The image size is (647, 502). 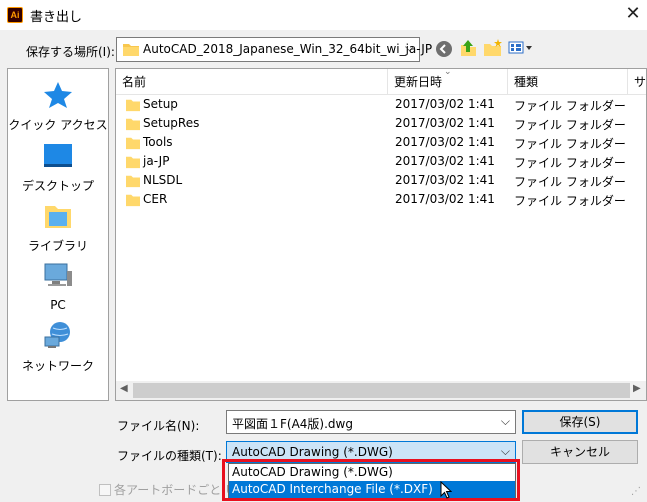 What do you see at coordinates (446, 490) in the screenshot?
I see `mouse-pointer-icon` at bounding box center [446, 490].